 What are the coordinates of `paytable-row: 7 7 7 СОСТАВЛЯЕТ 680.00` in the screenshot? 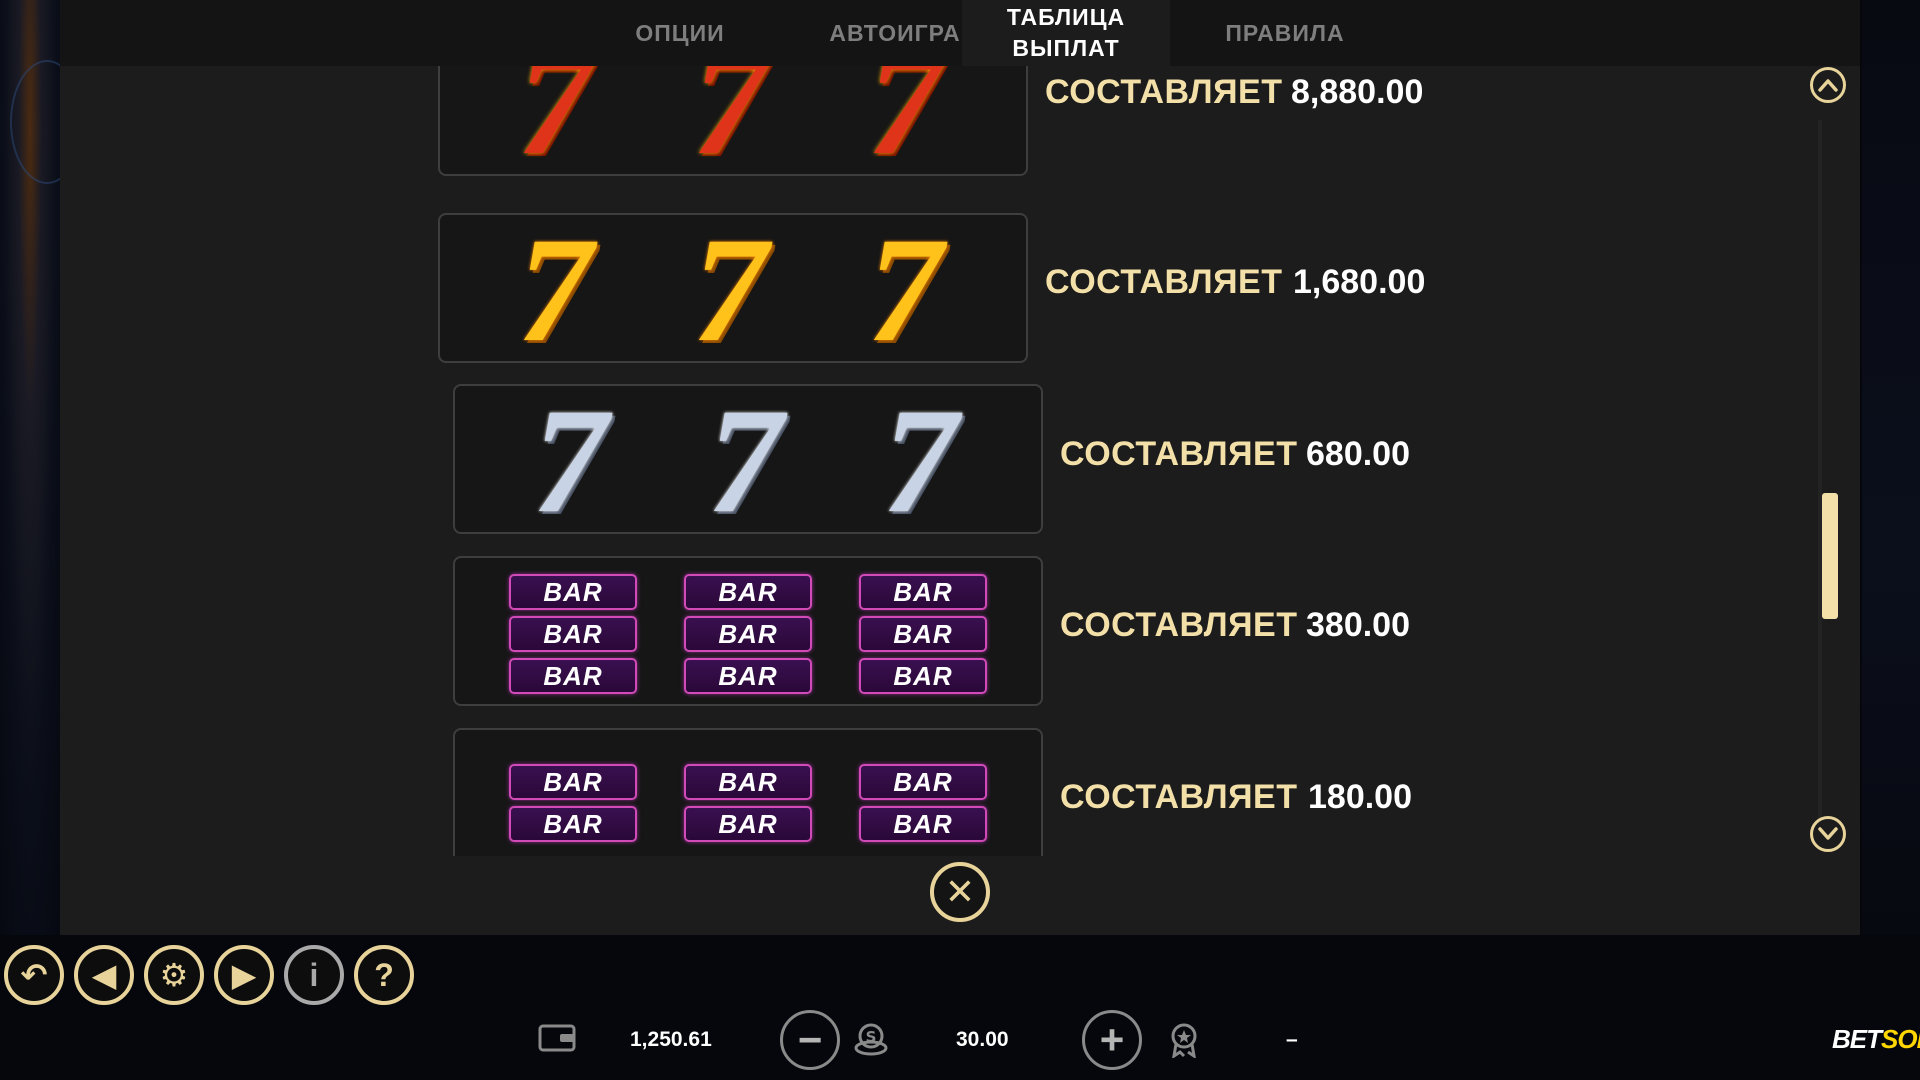 It's located at (953, 461).